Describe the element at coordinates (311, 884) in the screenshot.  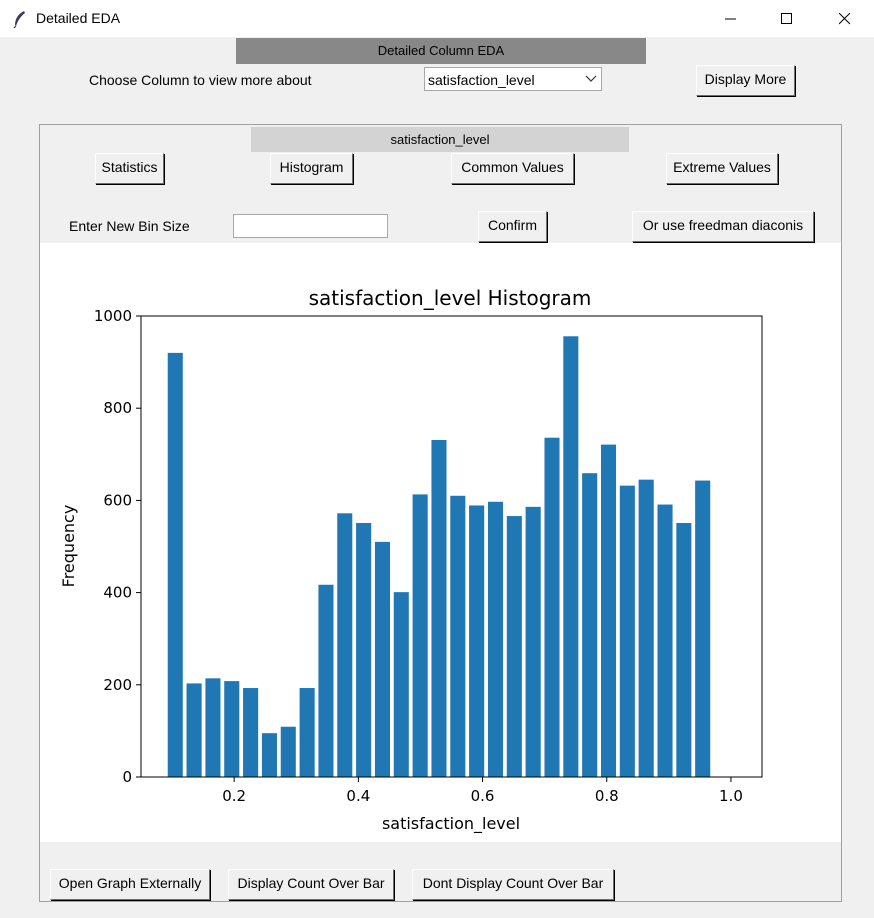
I see `display-count-over-bar-button: Display Count Over Bar` at that location.